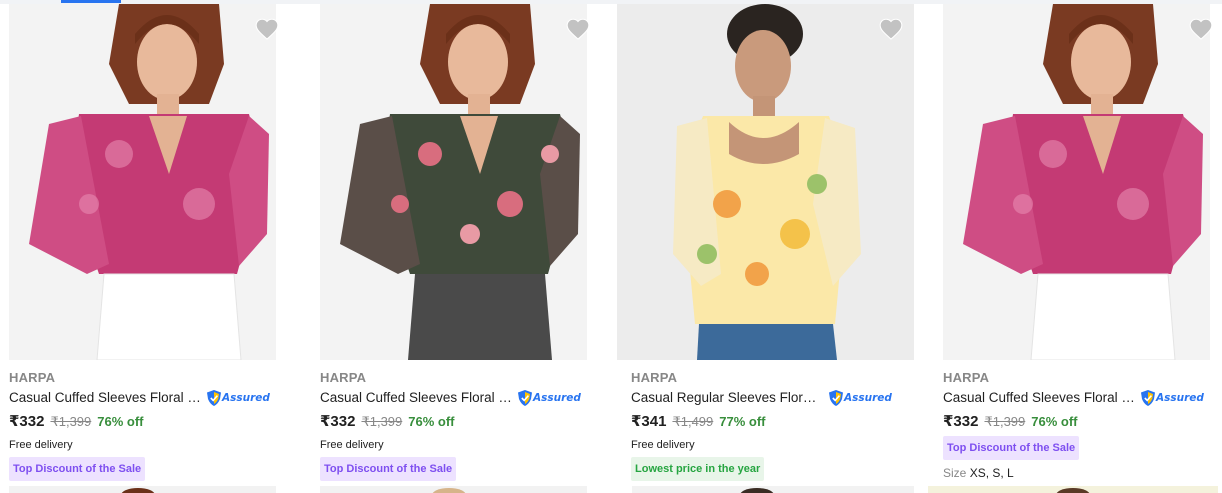  Describe the element at coordinates (742, 421) in the screenshot. I see `discount-percent: 77% off` at that location.